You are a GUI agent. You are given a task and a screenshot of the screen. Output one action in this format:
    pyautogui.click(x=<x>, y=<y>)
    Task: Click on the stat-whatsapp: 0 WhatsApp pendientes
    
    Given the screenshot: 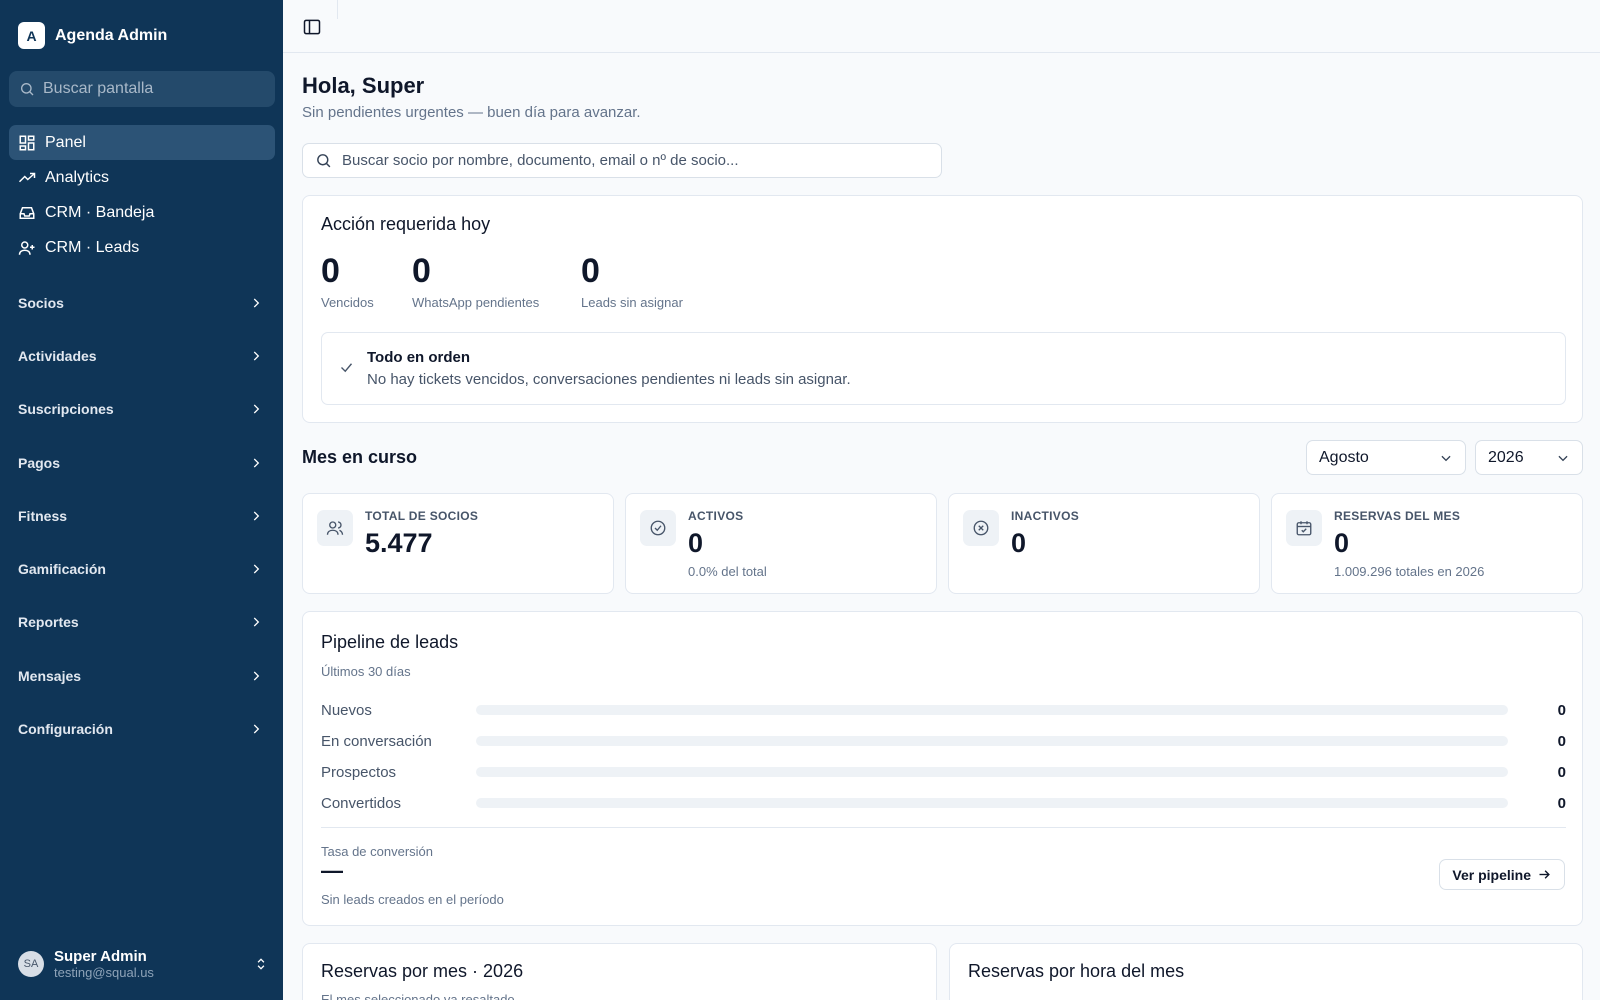 What is the action you would take?
    pyautogui.click(x=475, y=280)
    